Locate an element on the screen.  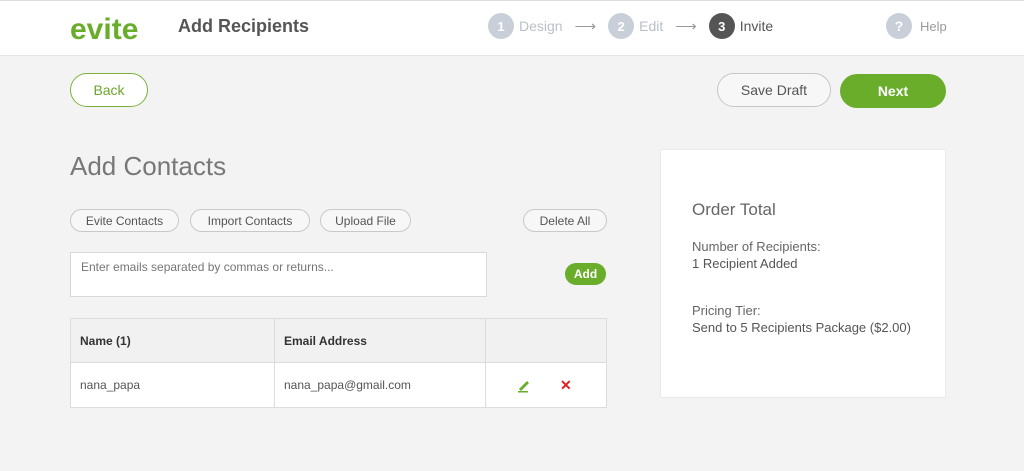
step-label: Design is located at coordinates (541, 26).